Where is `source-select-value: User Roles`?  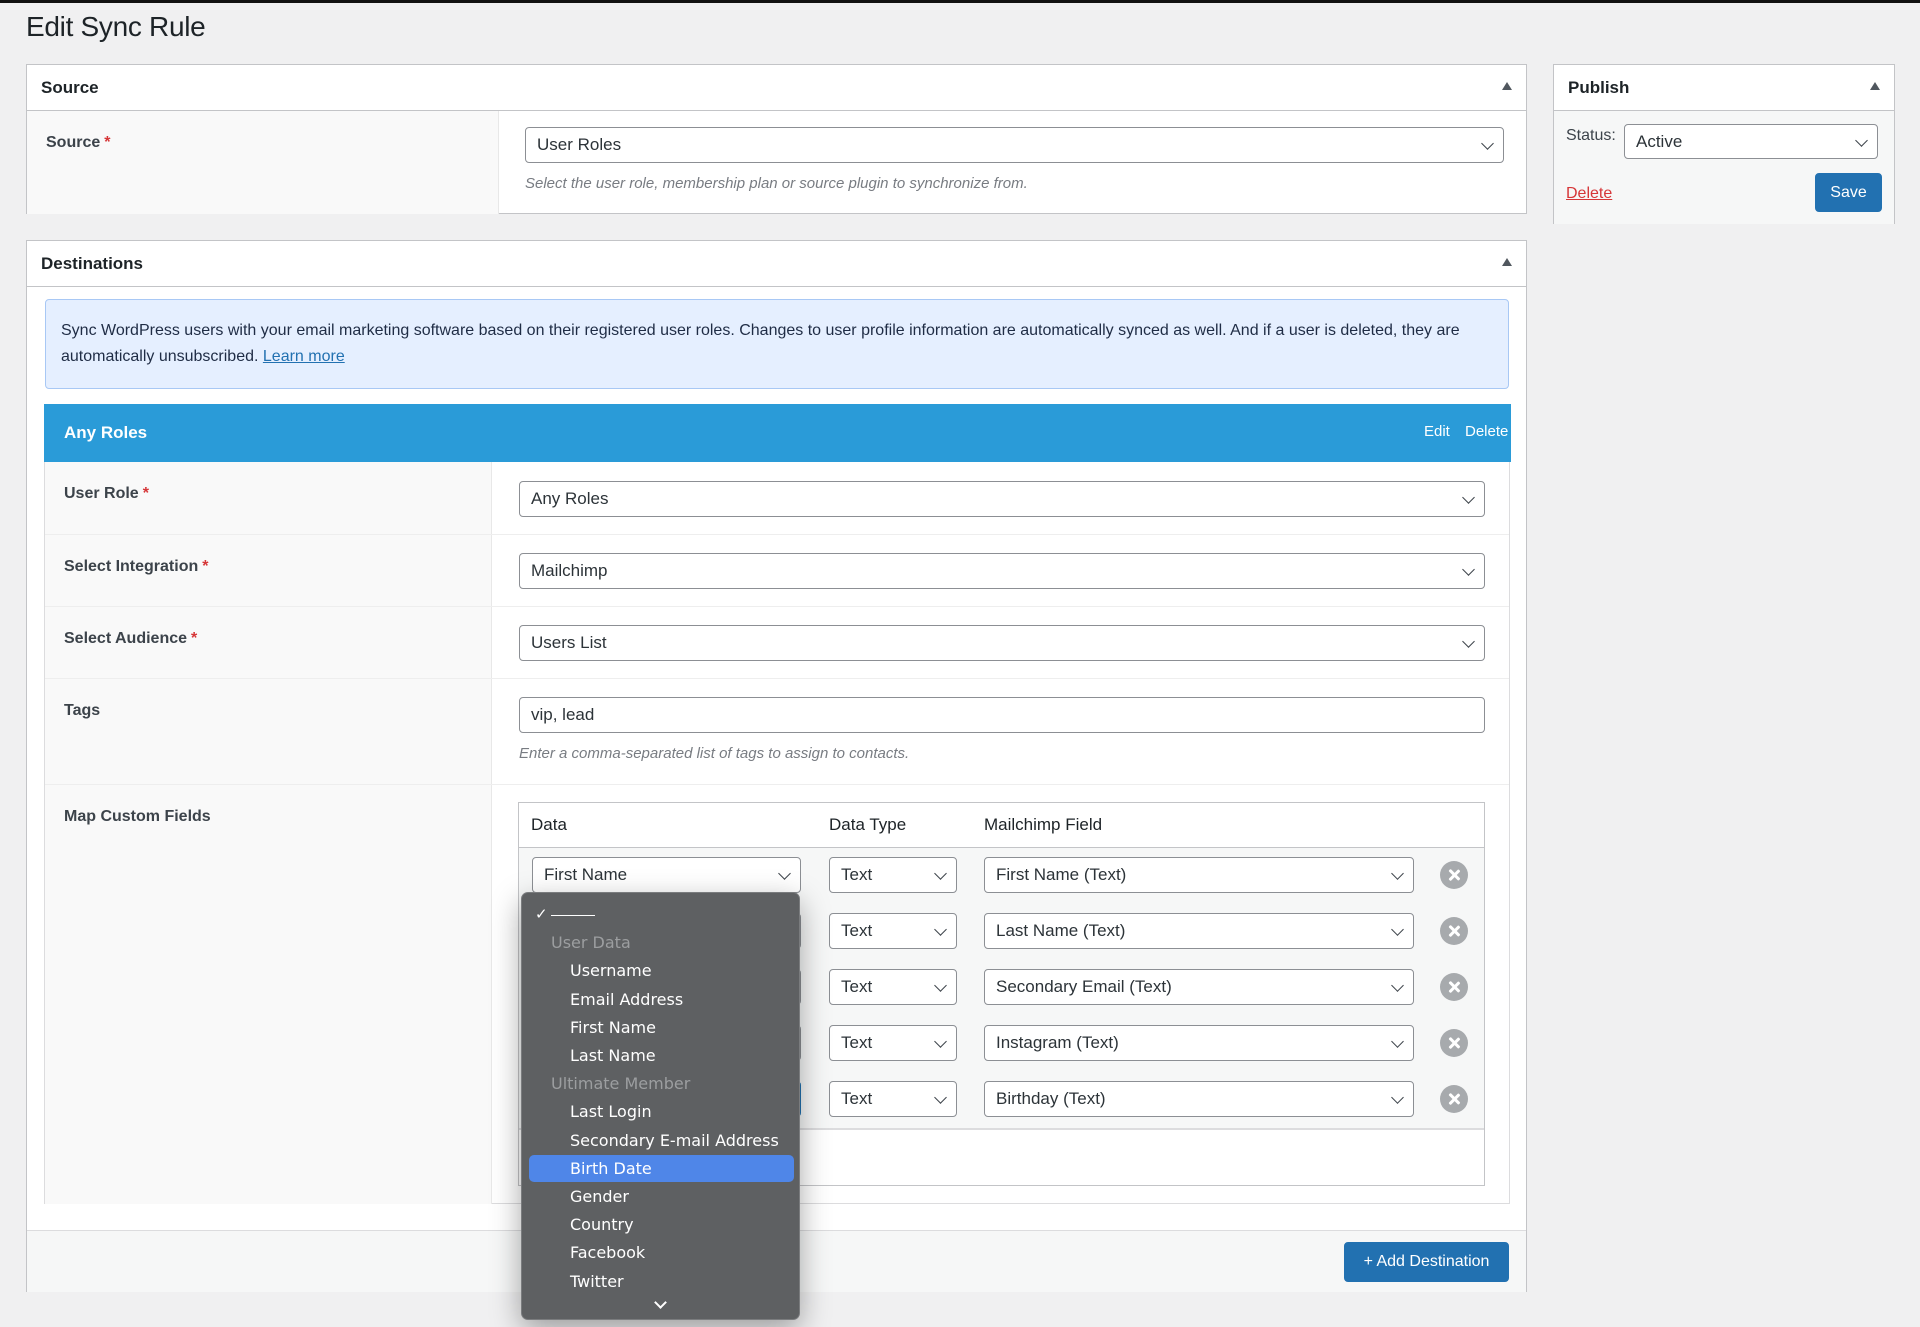 source-select-value: User Roles is located at coordinates (579, 144).